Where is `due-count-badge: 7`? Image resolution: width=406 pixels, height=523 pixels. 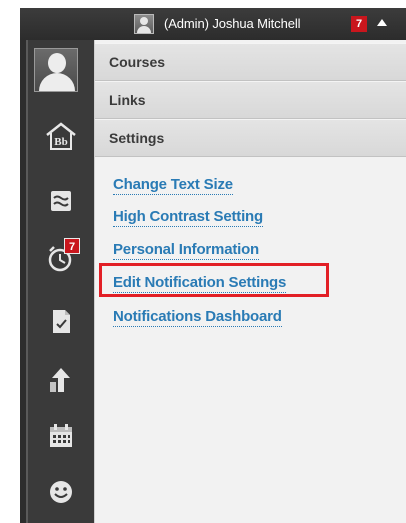 due-count-badge: 7 is located at coordinates (72, 246).